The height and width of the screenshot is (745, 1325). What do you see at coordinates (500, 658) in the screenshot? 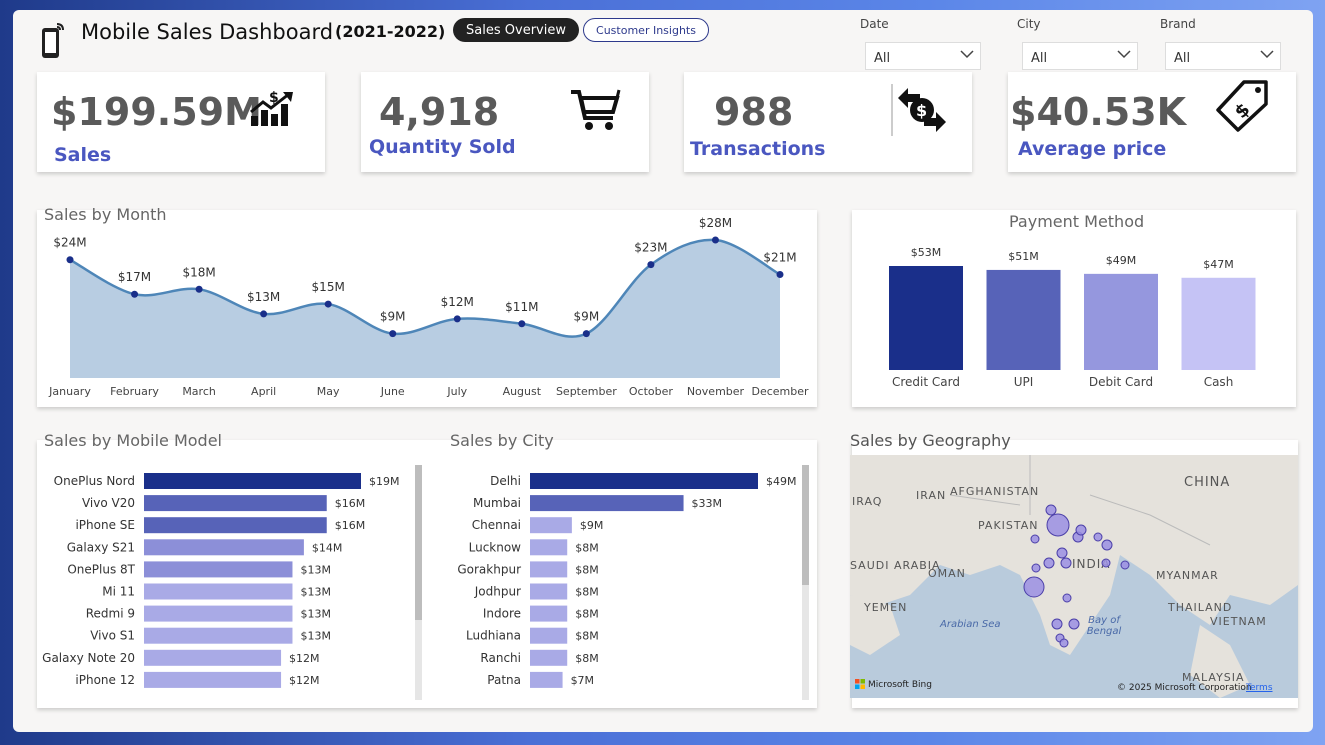
I see `city-category-label: Ranchi` at bounding box center [500, 658].